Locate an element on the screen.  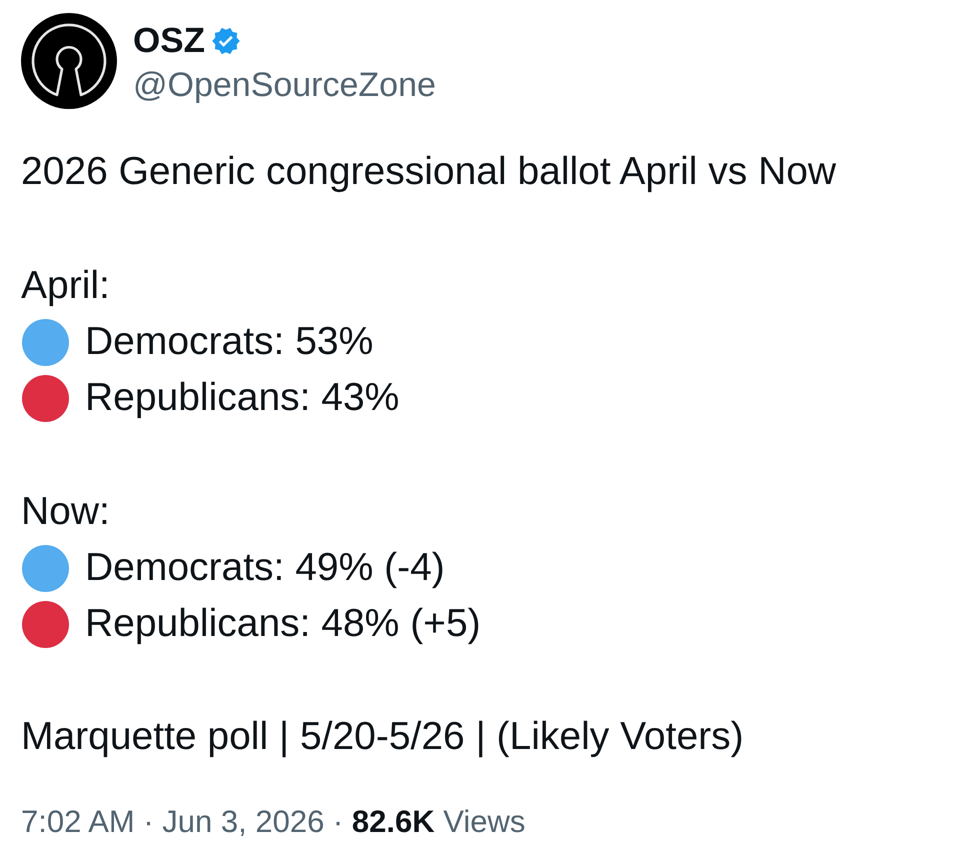
section-label: April: is located at coordinates (65, 286).